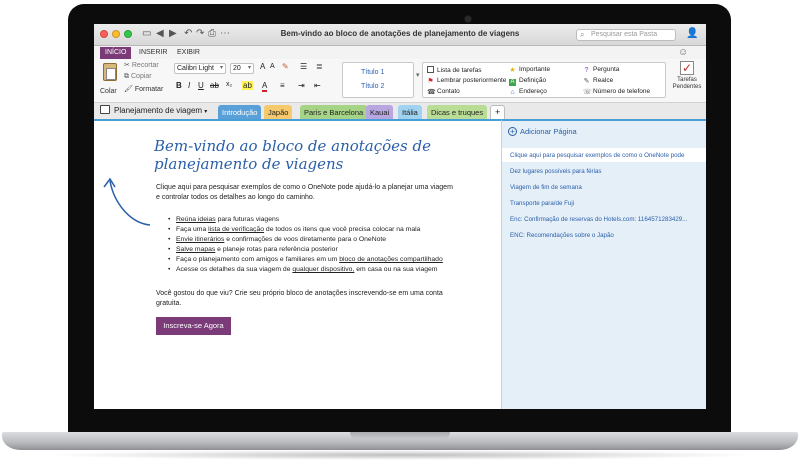 The height and width of the screenshot is (468, 800). I want to click on format-painter-button: 🖌 Formatar, so click(143, 89).